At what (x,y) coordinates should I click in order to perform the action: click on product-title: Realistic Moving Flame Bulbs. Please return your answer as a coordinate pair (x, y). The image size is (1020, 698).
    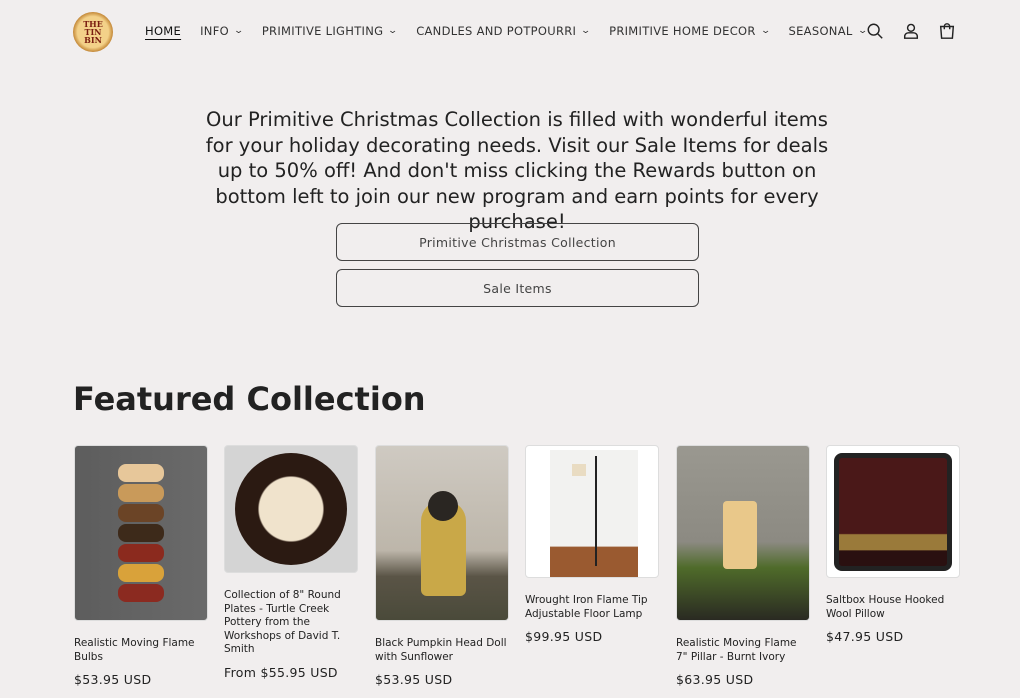
    Looking at the image, I should click on (141, 650).